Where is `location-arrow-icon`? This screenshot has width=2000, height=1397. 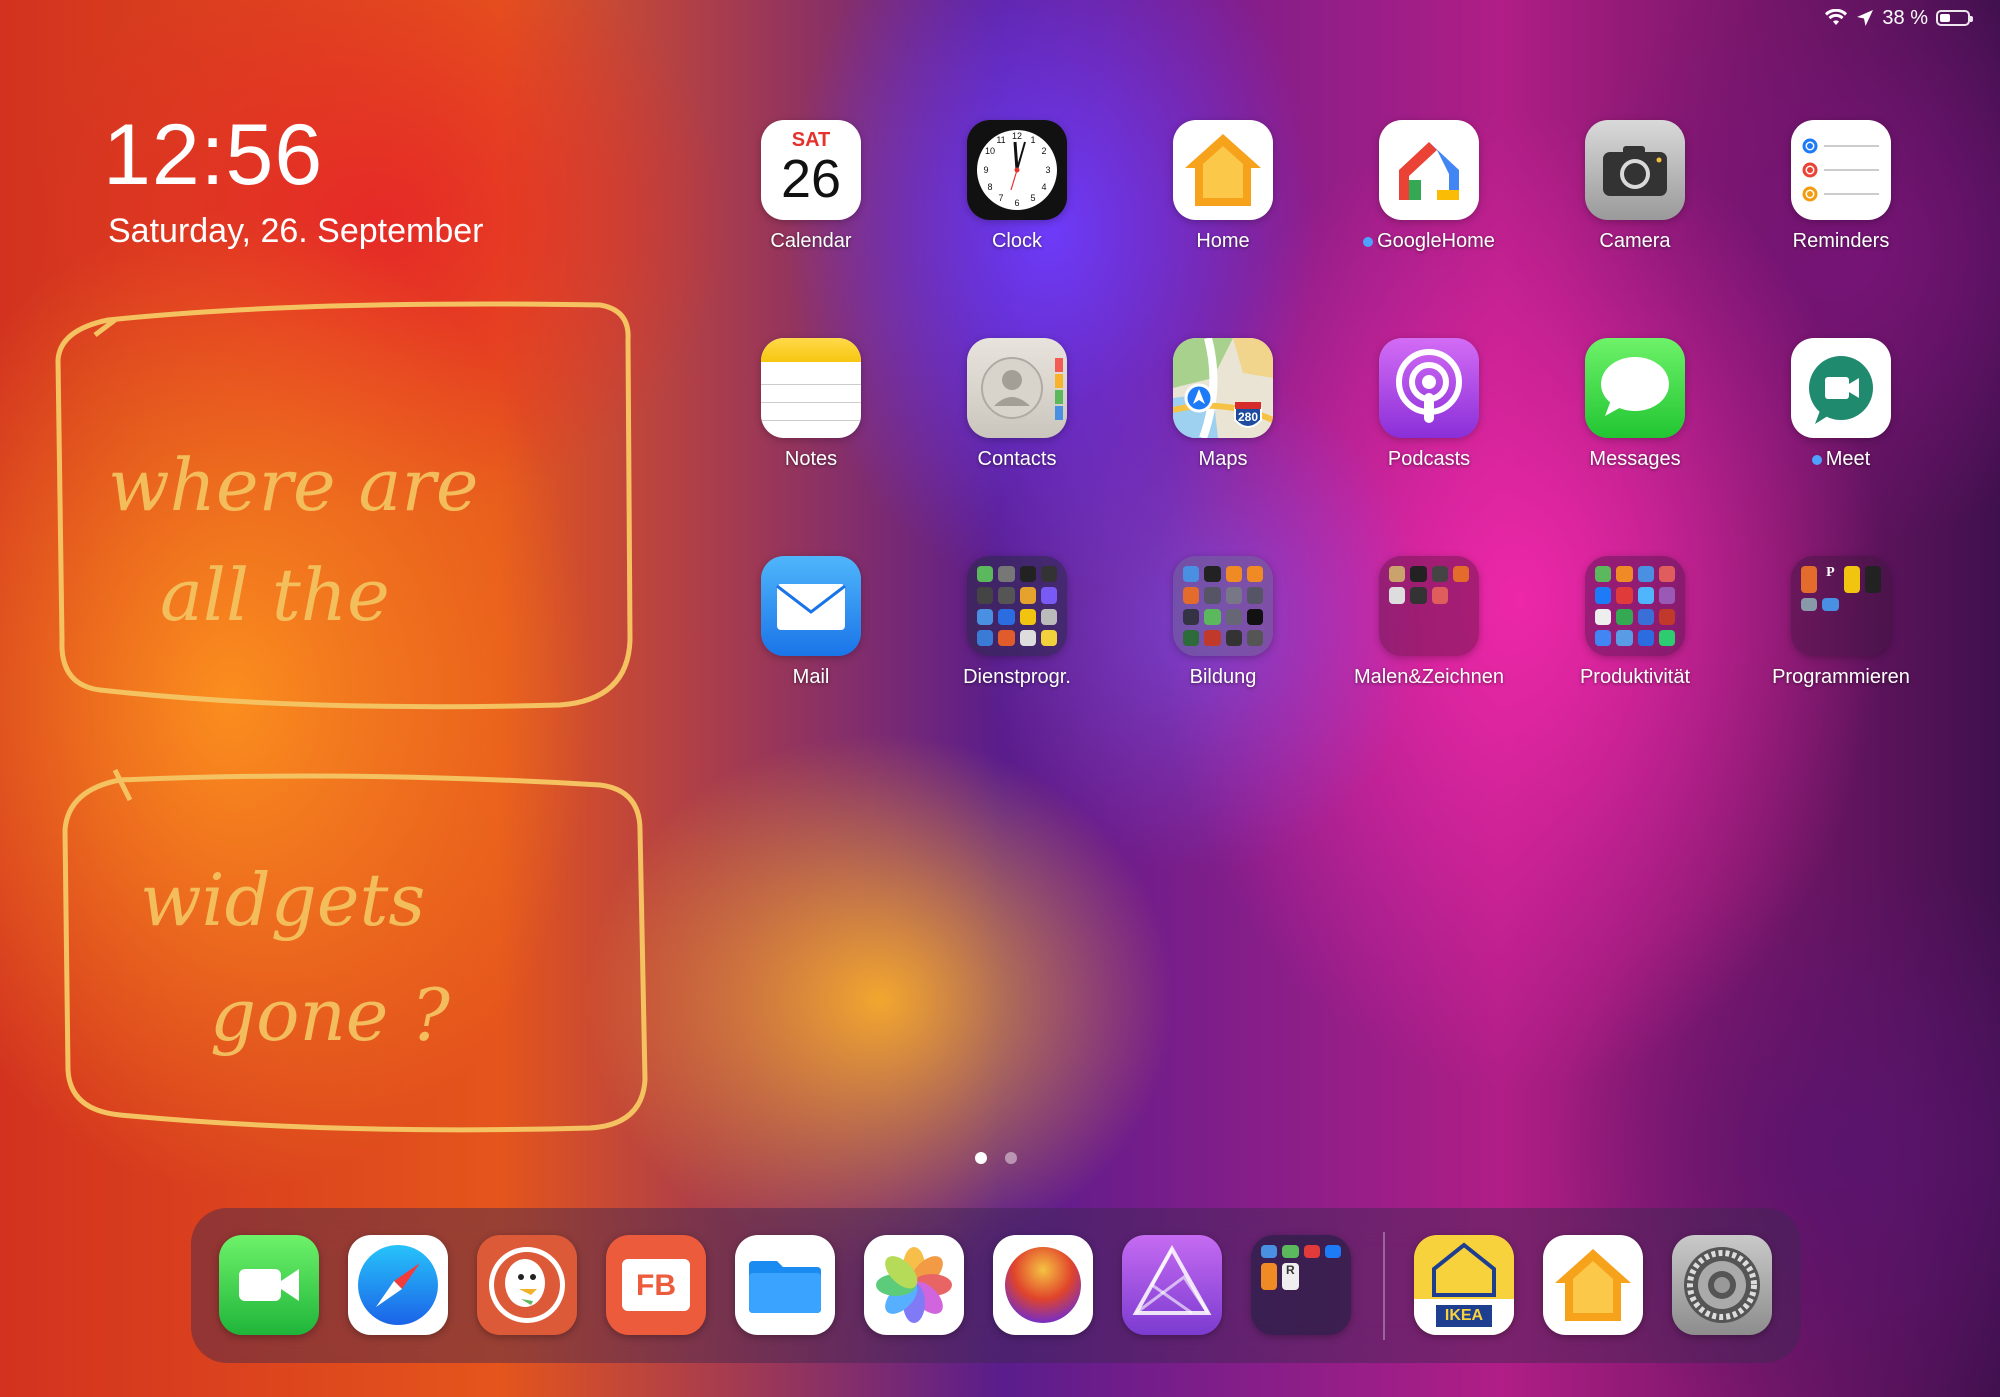
location-arrow-icon is located at coordinates (1865, 18).